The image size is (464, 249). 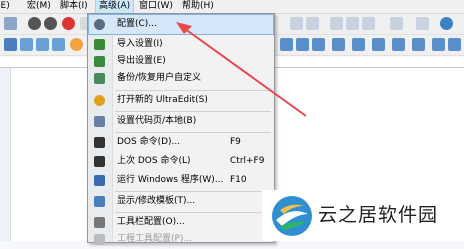 What do you see at coordinates (378, 215) in the screenshot?
I see `watermark-text: 云之居软件园` at bounding box center [378, 215].